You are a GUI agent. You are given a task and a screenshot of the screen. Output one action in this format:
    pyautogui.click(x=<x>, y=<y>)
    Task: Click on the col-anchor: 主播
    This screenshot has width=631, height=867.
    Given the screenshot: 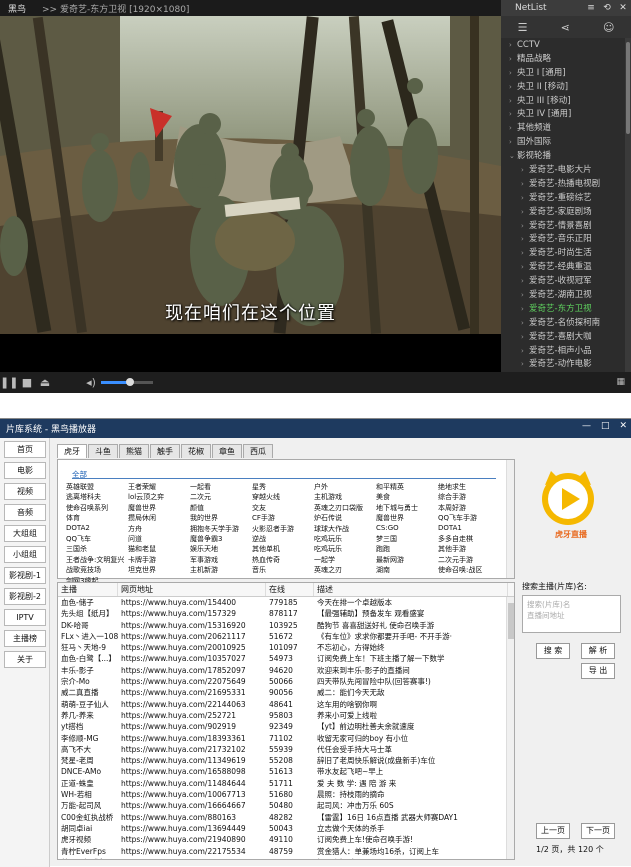 What is the action you would take?
    pyautogui.click(x=88, y=589)
    